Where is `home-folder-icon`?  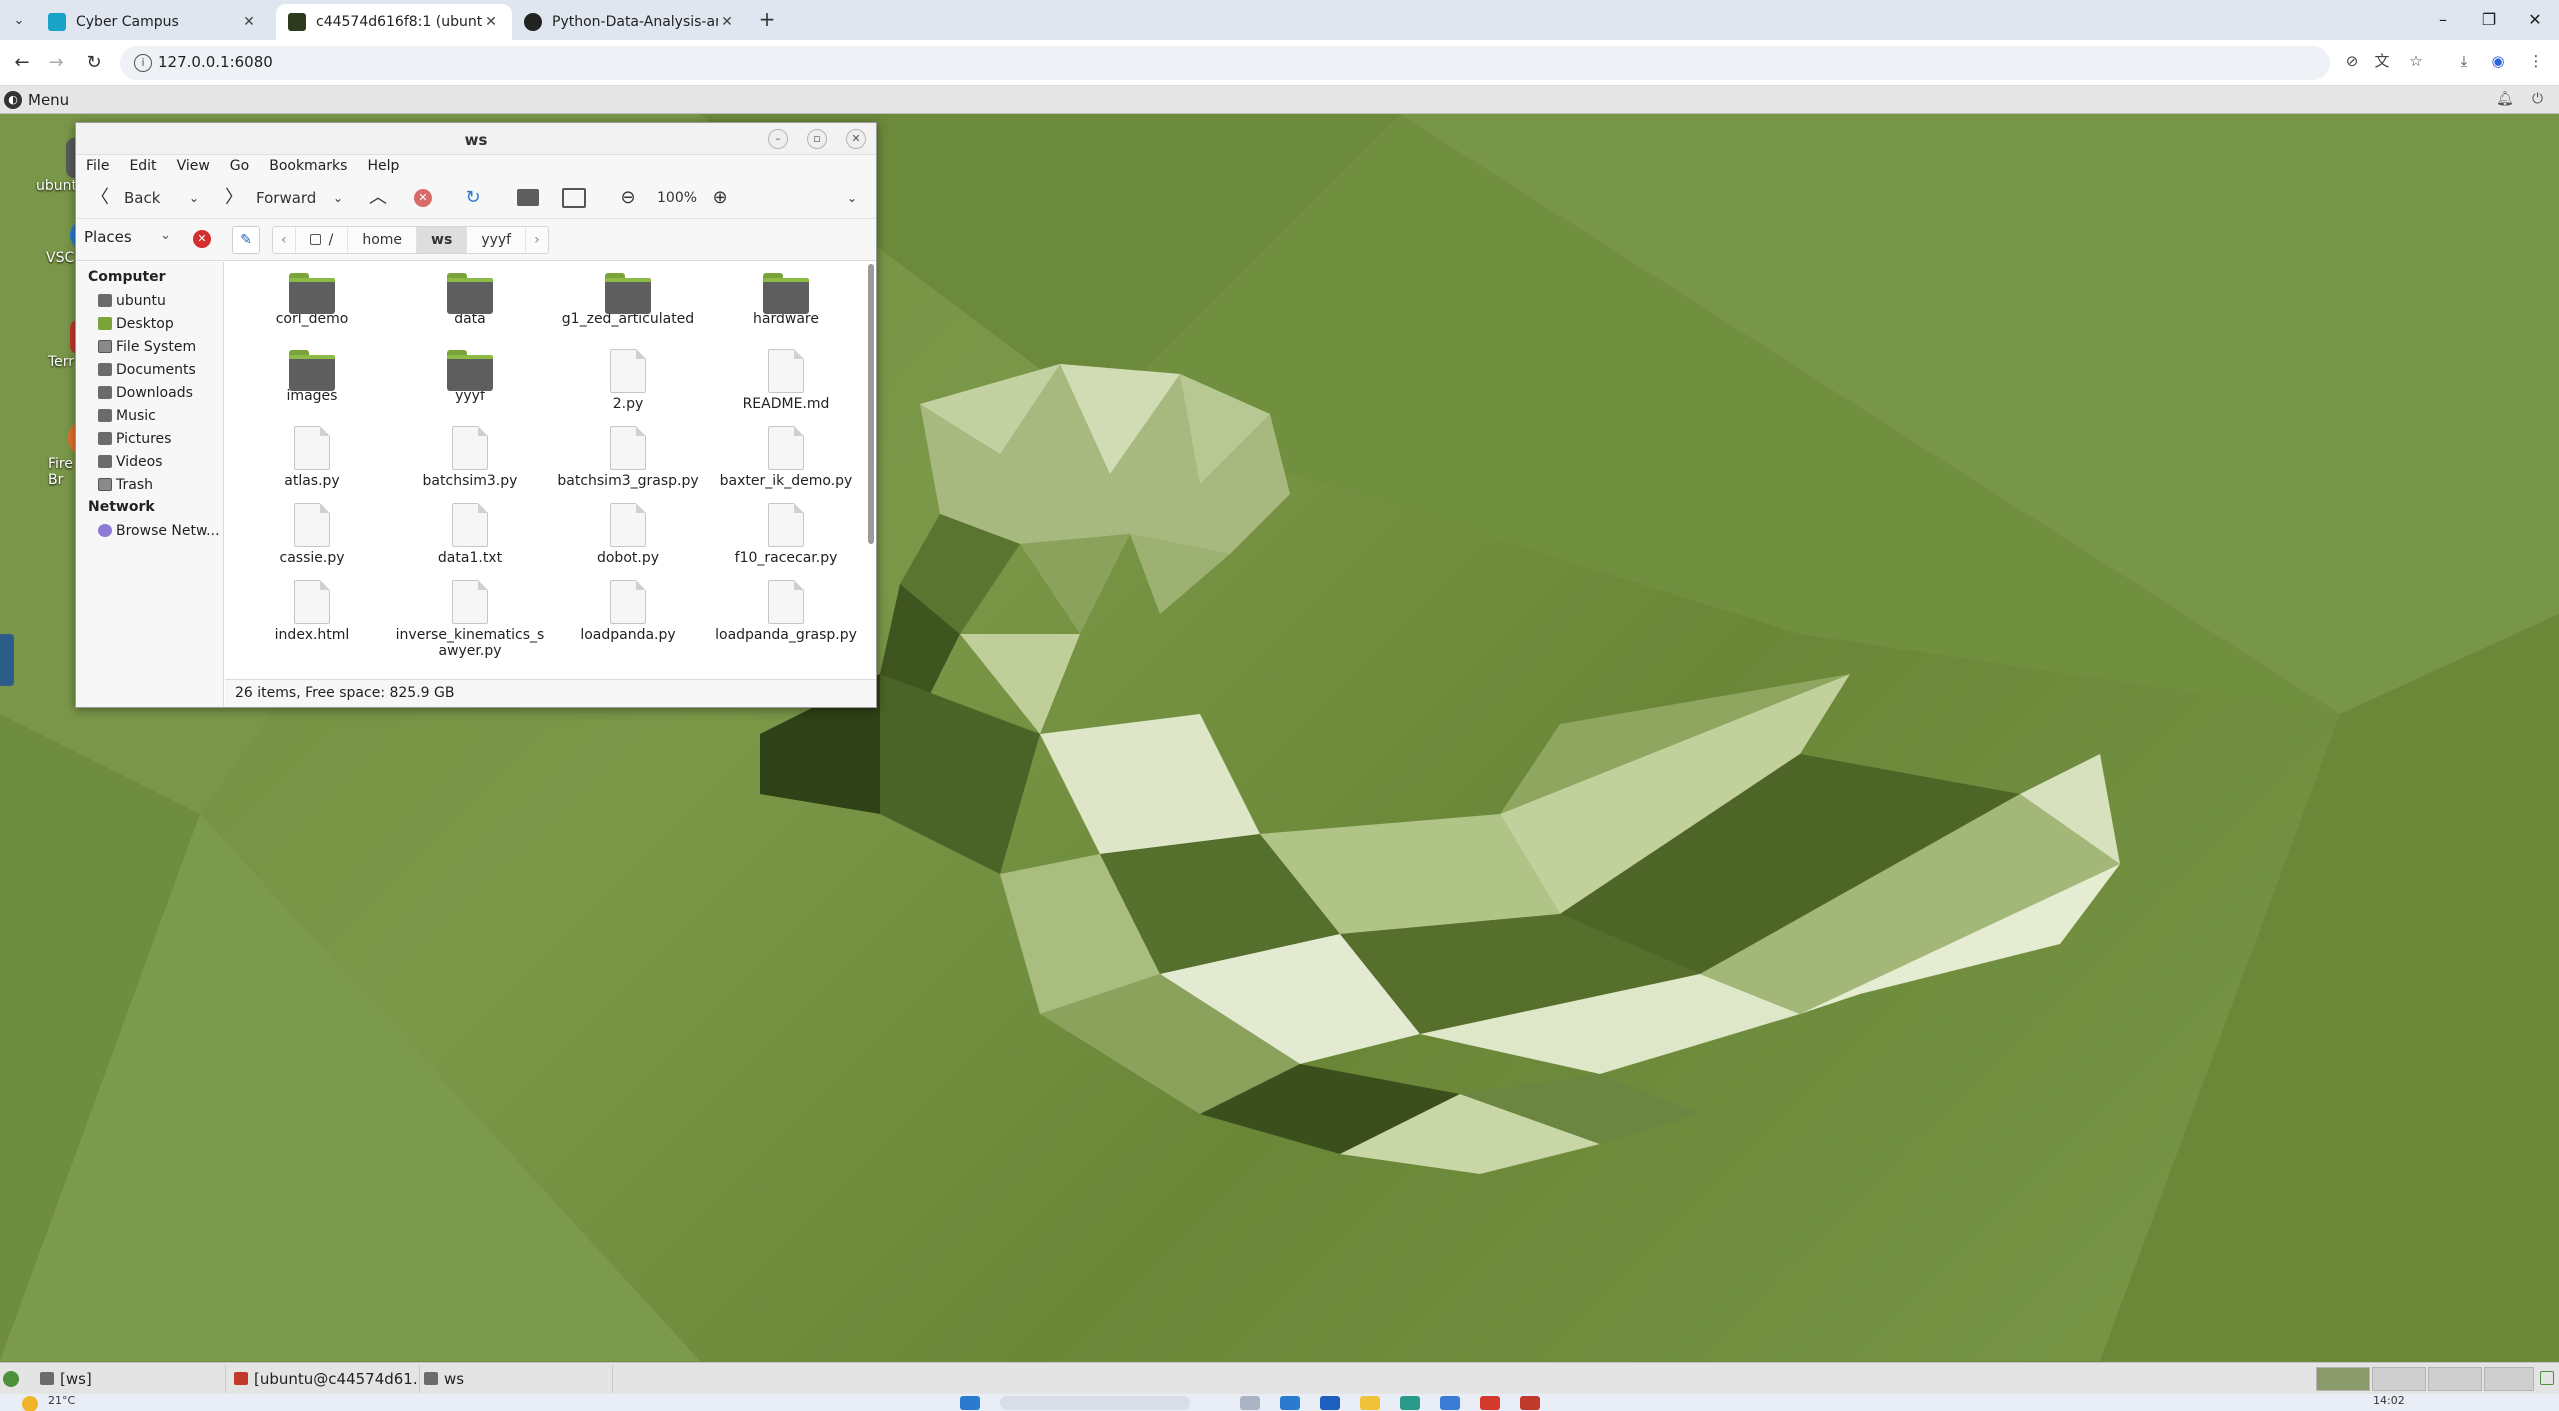 home-folder-icon is located at coordinates (528, 197).